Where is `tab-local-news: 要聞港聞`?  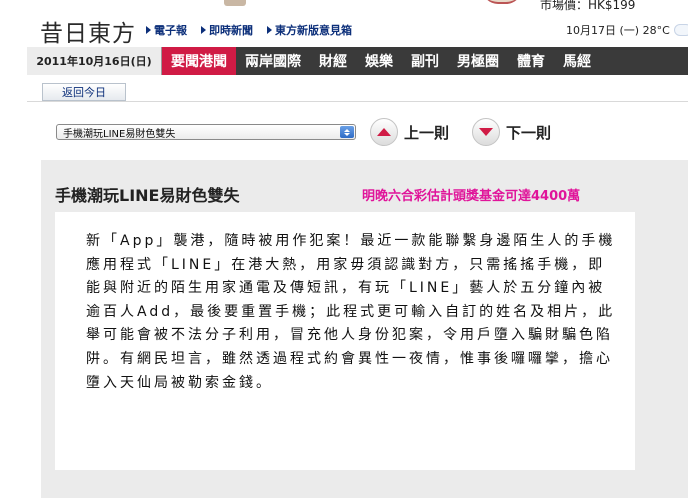
tab-local-news: 要聞港聞 is located at coordinates (199, 61).